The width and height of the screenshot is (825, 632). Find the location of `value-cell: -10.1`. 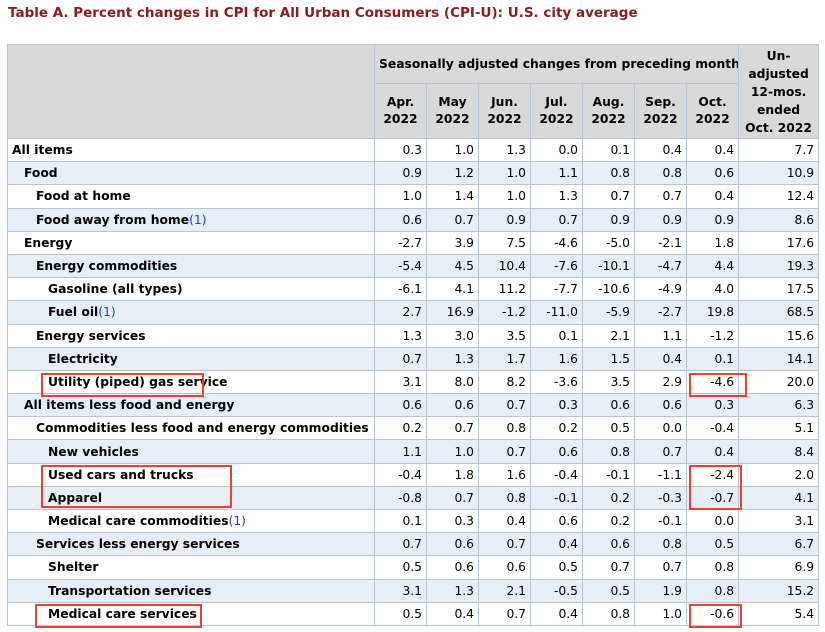

value-cell: -10.1 is located at coordinates (608, 266).